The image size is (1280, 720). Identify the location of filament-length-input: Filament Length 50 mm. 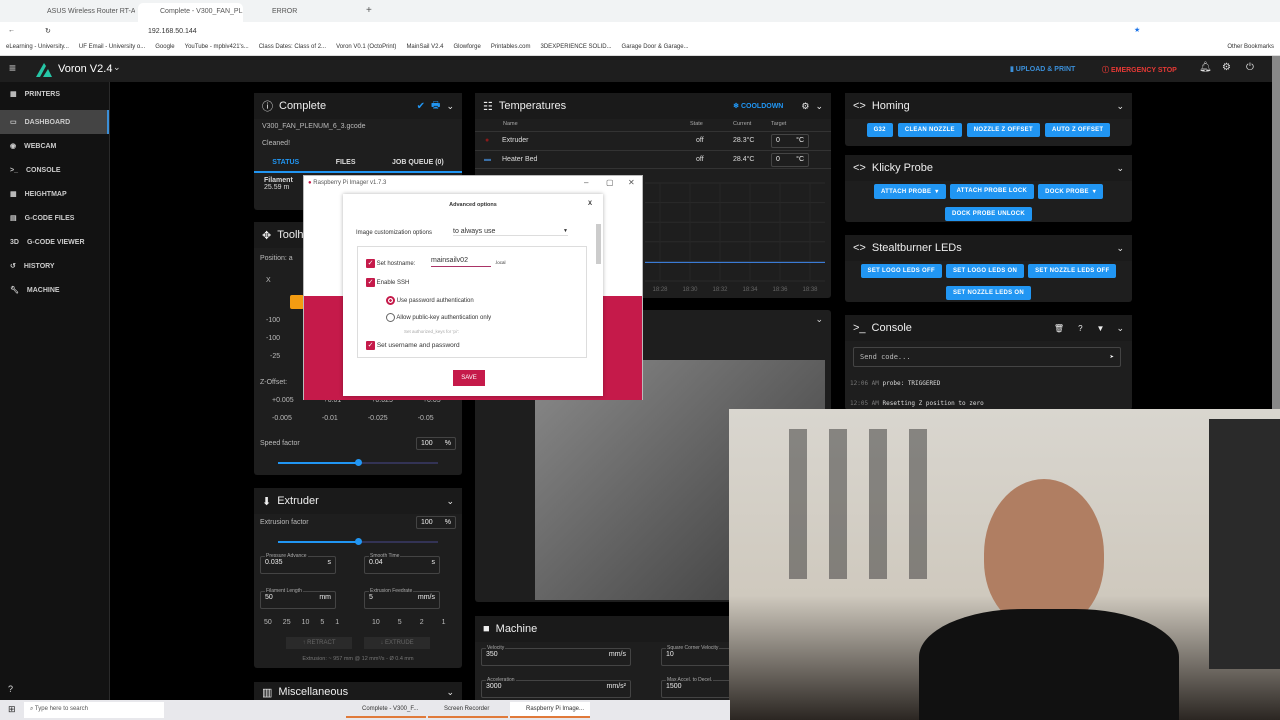
(298, 598).